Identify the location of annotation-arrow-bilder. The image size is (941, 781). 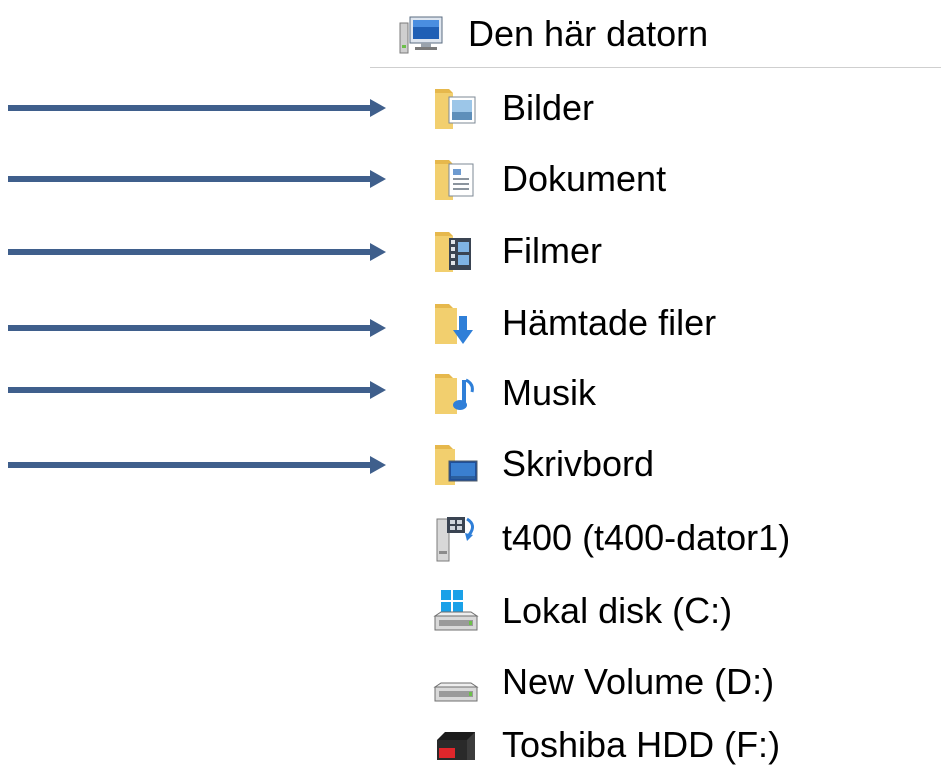
(197, 108).